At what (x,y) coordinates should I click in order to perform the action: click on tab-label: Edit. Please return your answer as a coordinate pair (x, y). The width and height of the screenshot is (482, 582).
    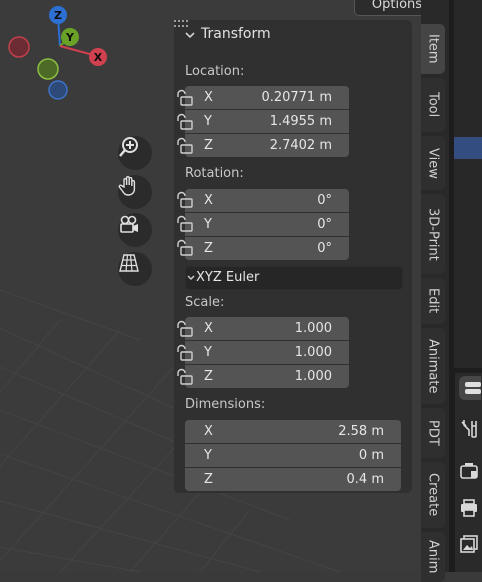
    Looking at the image, I should click on (433, 301).